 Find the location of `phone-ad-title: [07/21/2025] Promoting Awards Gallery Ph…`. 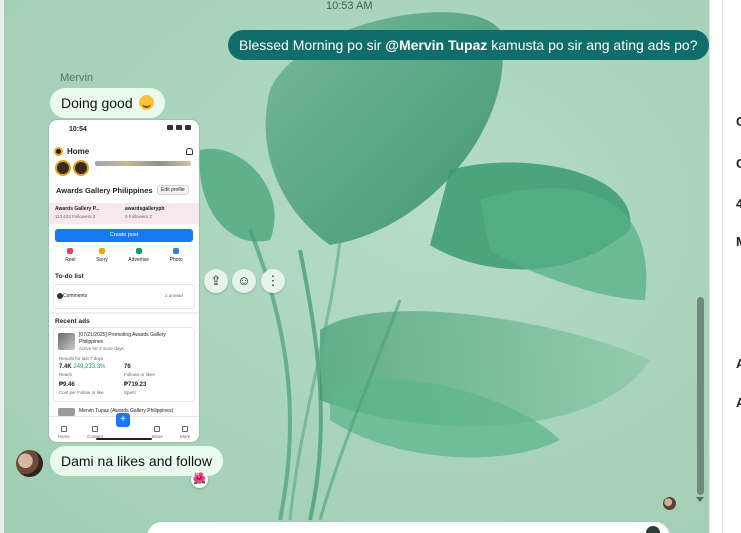

phone-ad-title: [07/21/2025] Promoting Awards Gallery Ph… is located at coordinates (122, 338).